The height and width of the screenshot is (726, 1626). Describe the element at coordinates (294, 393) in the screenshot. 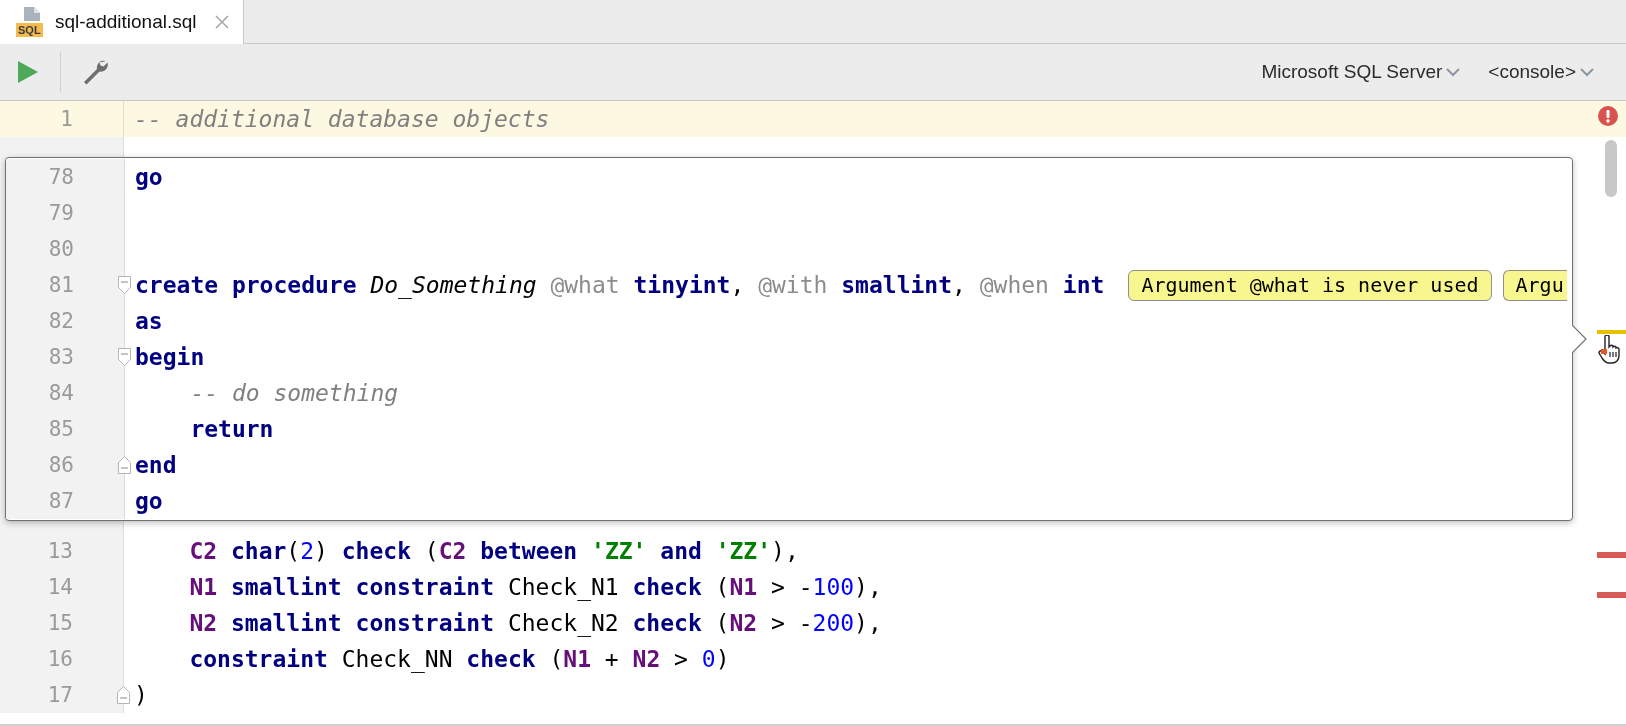

I see `code-line: -- do something` at that location.